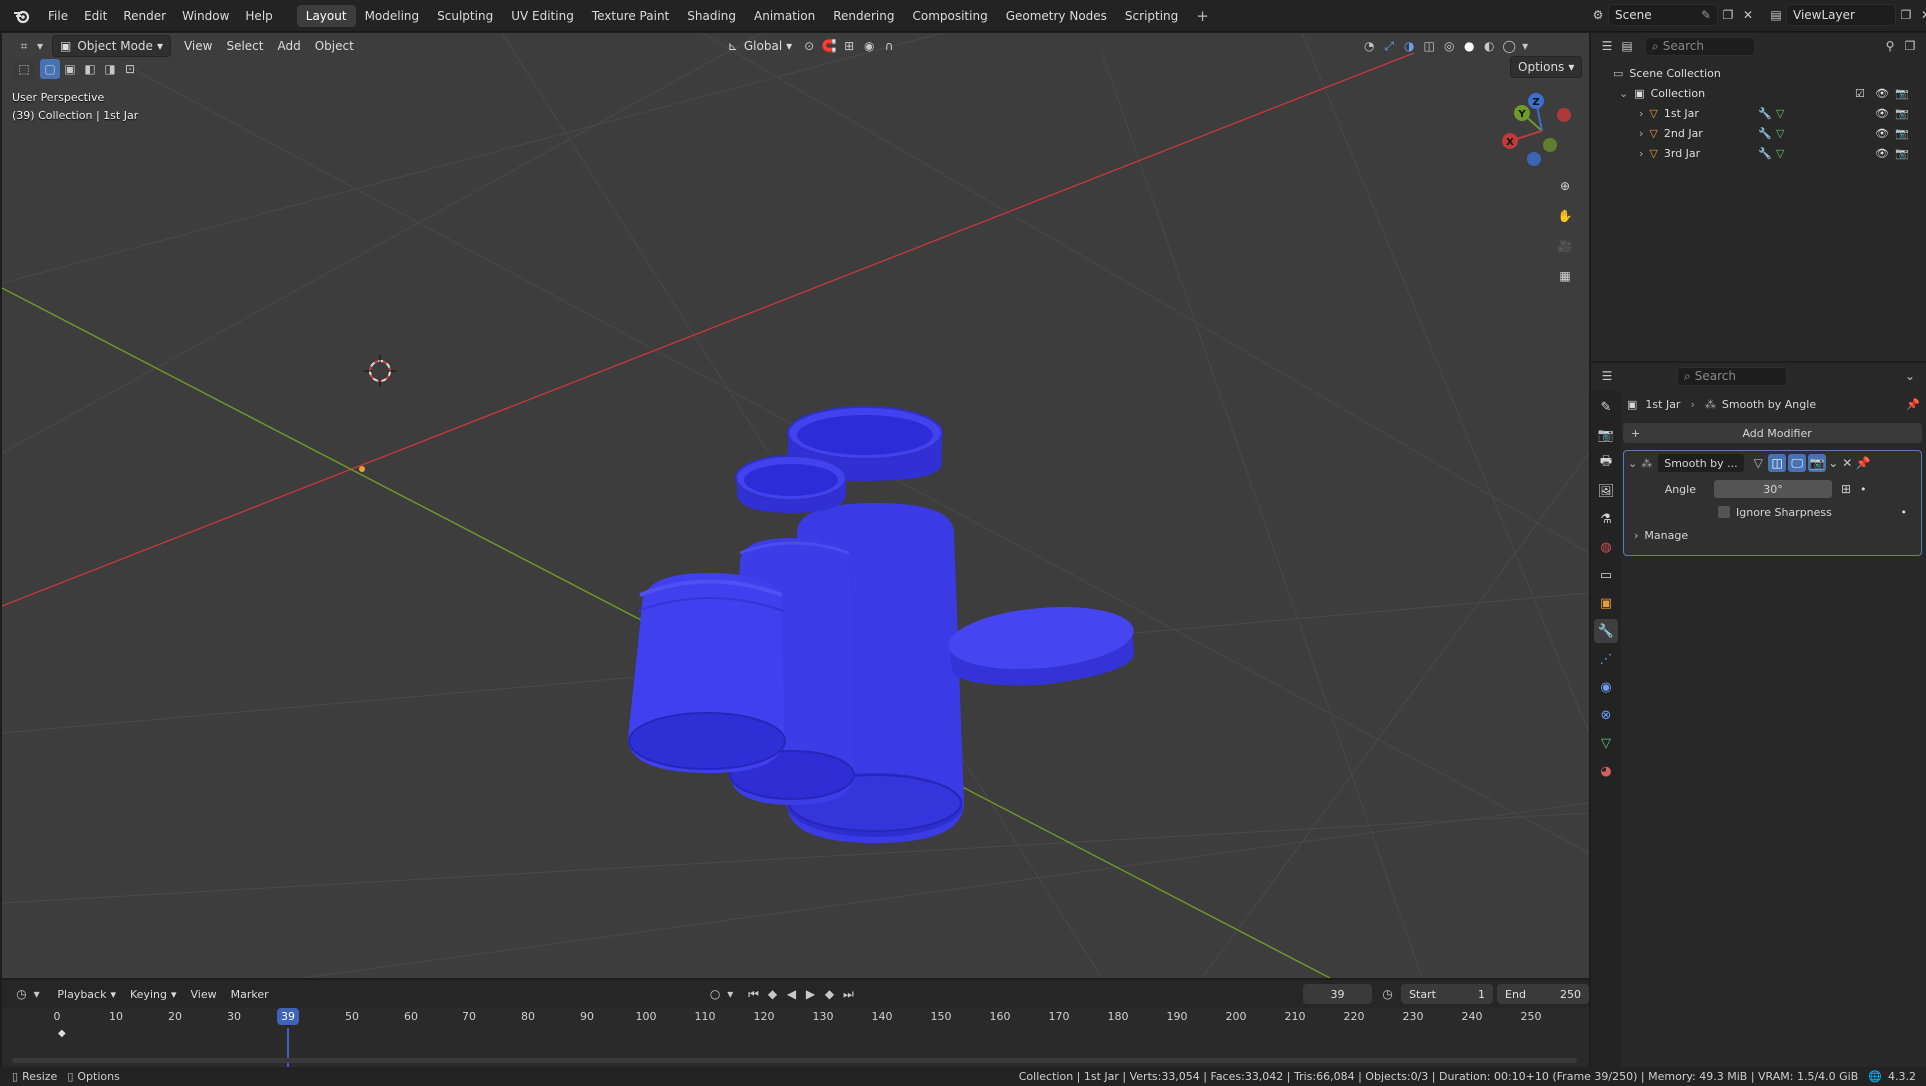  I want to click on tab-rendering: Rendering, so click(863, 16).